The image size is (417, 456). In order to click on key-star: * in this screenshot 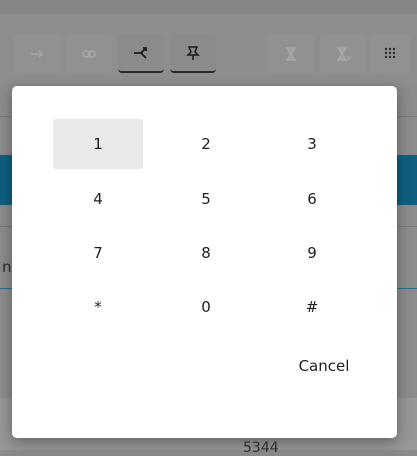, I will do `click(98, 307)`.